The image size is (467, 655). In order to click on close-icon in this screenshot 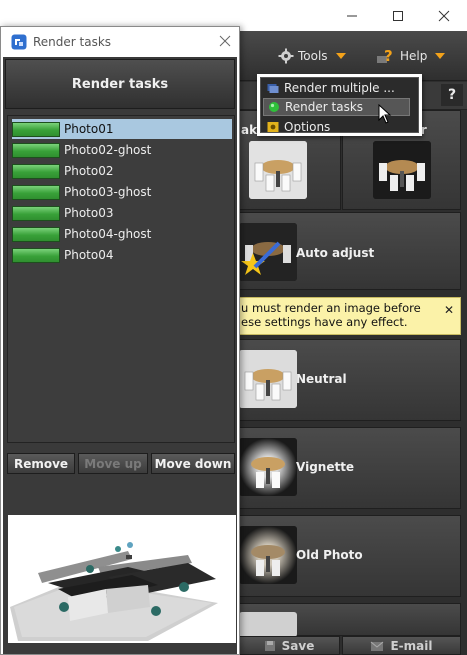, I will do `click(444, 15)`.